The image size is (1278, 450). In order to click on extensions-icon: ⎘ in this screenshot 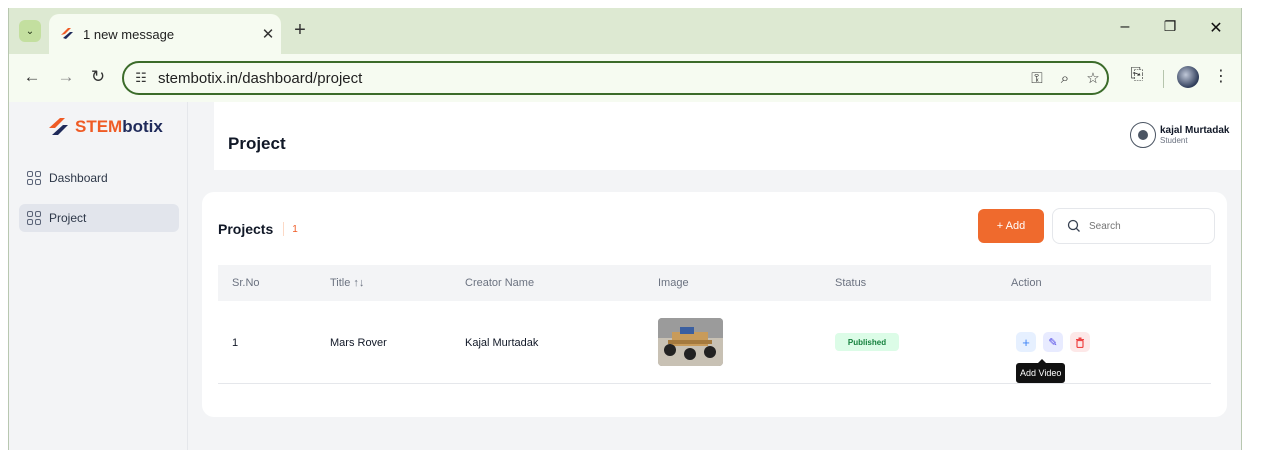, I will do `click(1137, 75)`.